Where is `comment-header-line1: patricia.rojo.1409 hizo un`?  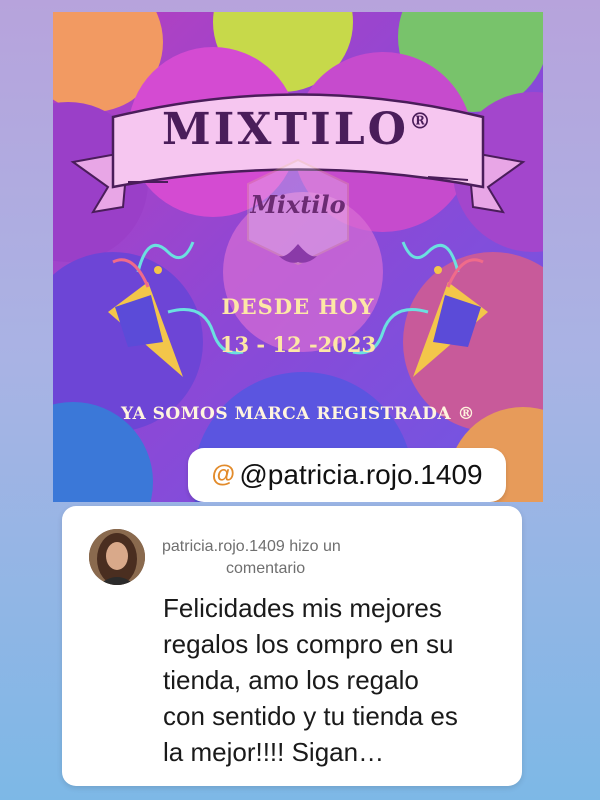 comment-header-line1: patricia.rojo.1409 hizo un is located at coordinates (251, 546).